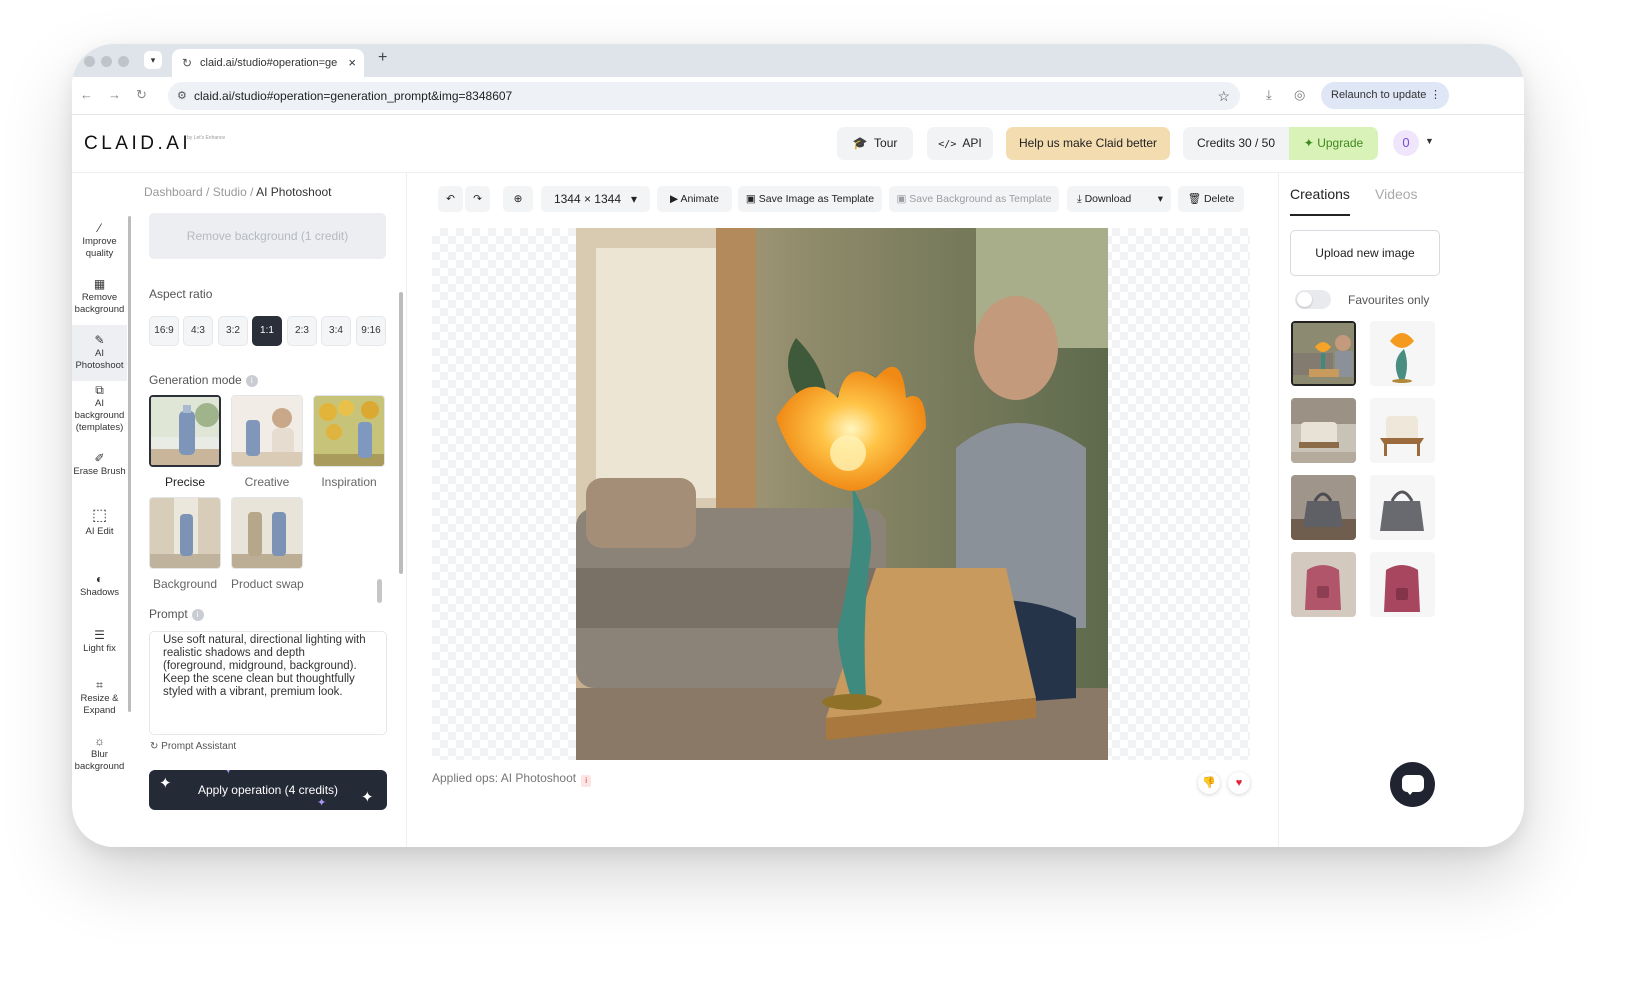 The width and height of the screenshot is (1630, 986). What do you see at coordinates (184, 482) in the screenshot?
I see `mode-label: Precise` at bounding box center [184, 482].